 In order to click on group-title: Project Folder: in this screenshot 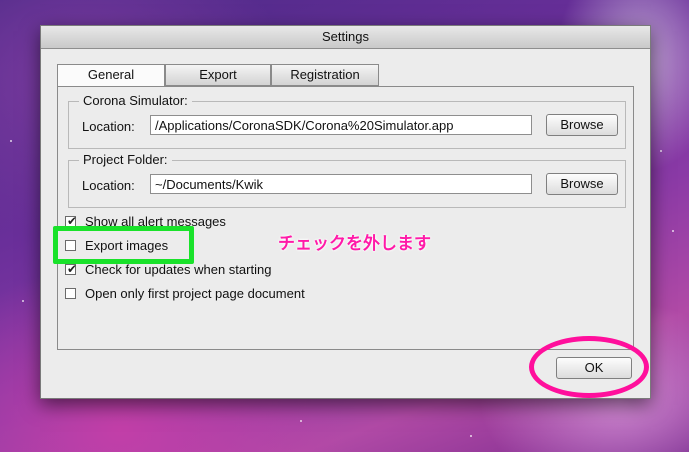, I will do `click(125, 159)`.